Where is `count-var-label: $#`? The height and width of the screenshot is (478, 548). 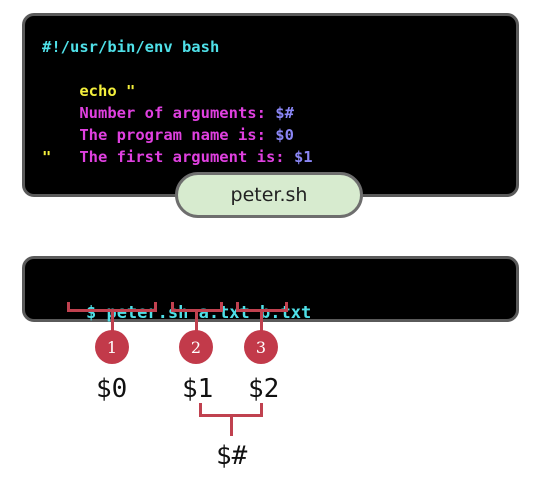
count-var-label: $# is located at coordinates (232, 456).